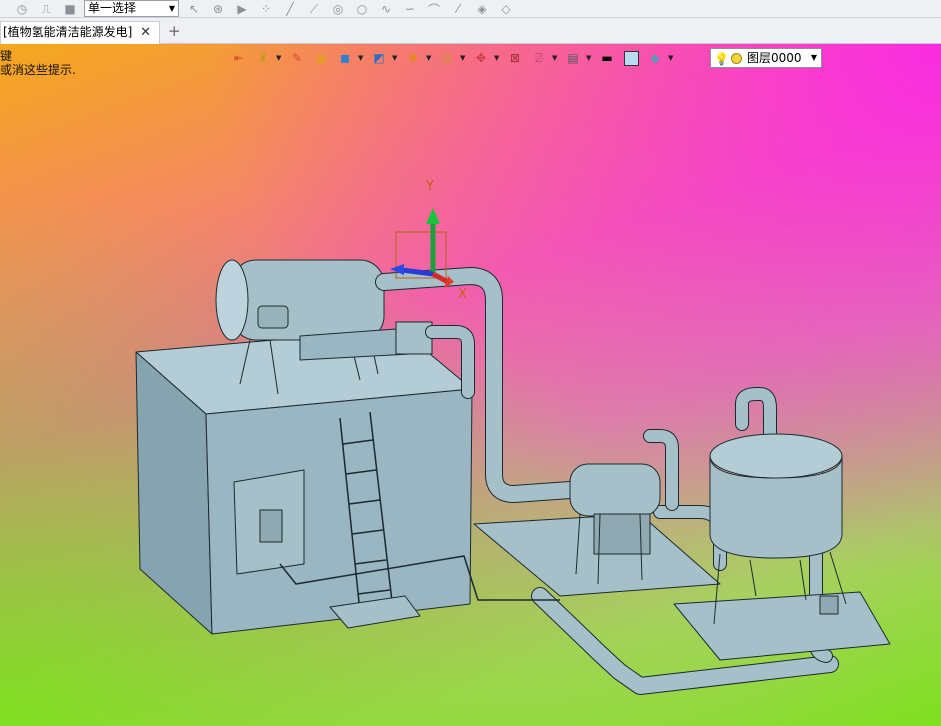  Describe the element at coordinates (434, 9) in the screenshot. I see `arc-icon: ⌒` at that location.